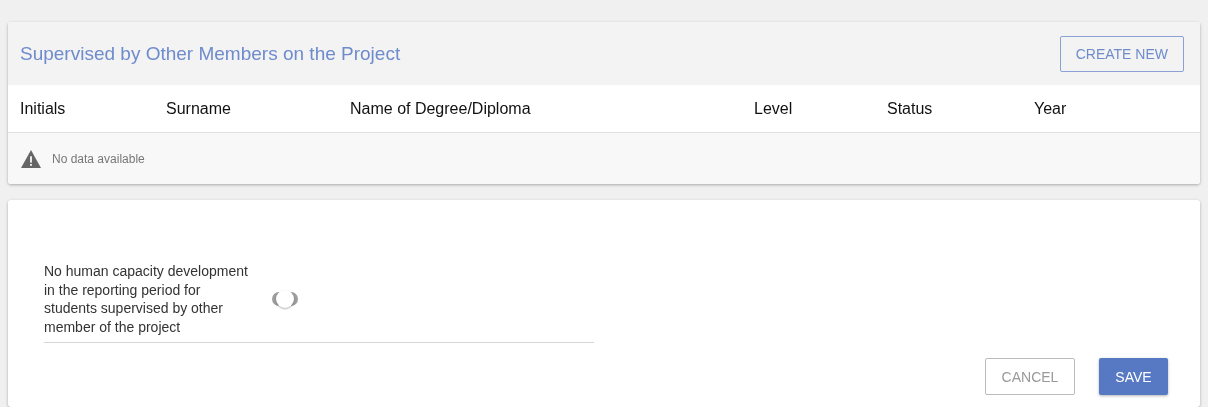  I want to click on save-button: SAVE, so click(1133, 376).